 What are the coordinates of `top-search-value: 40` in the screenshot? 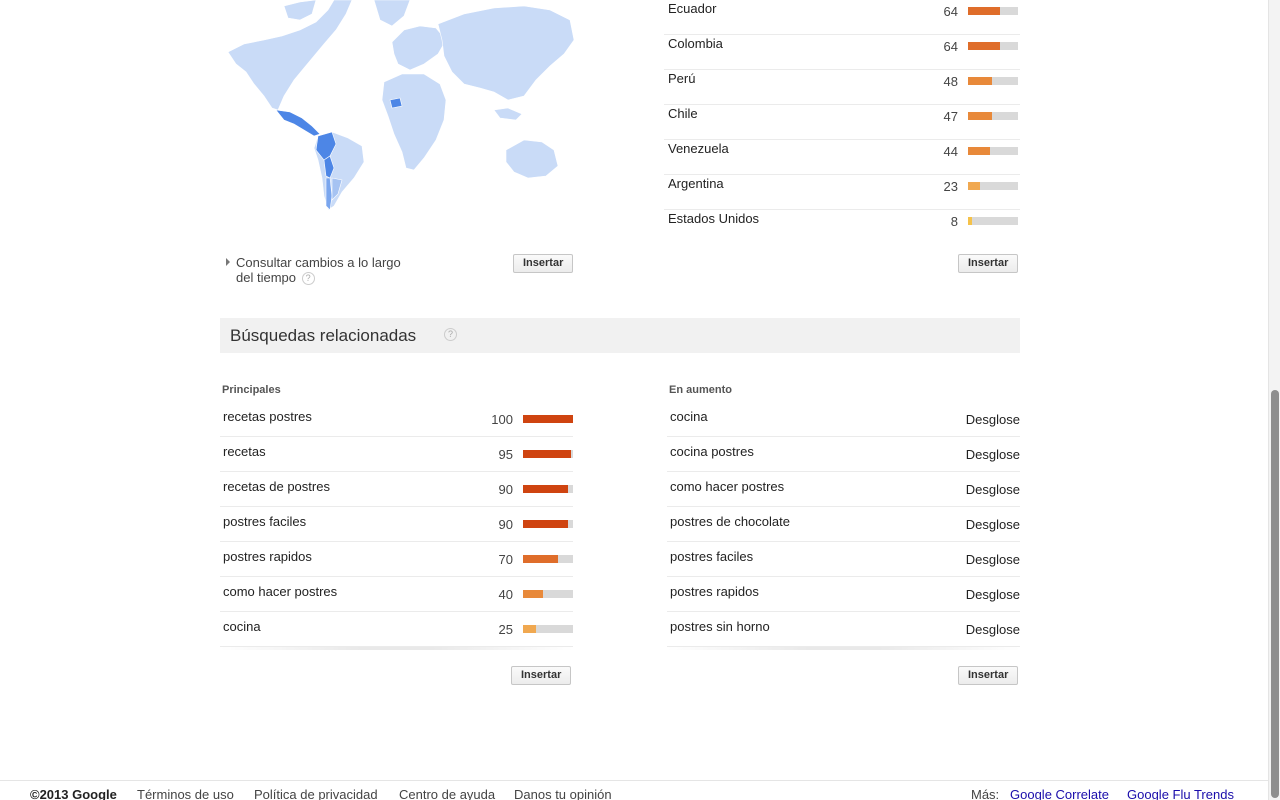 It's located at (505, 594).